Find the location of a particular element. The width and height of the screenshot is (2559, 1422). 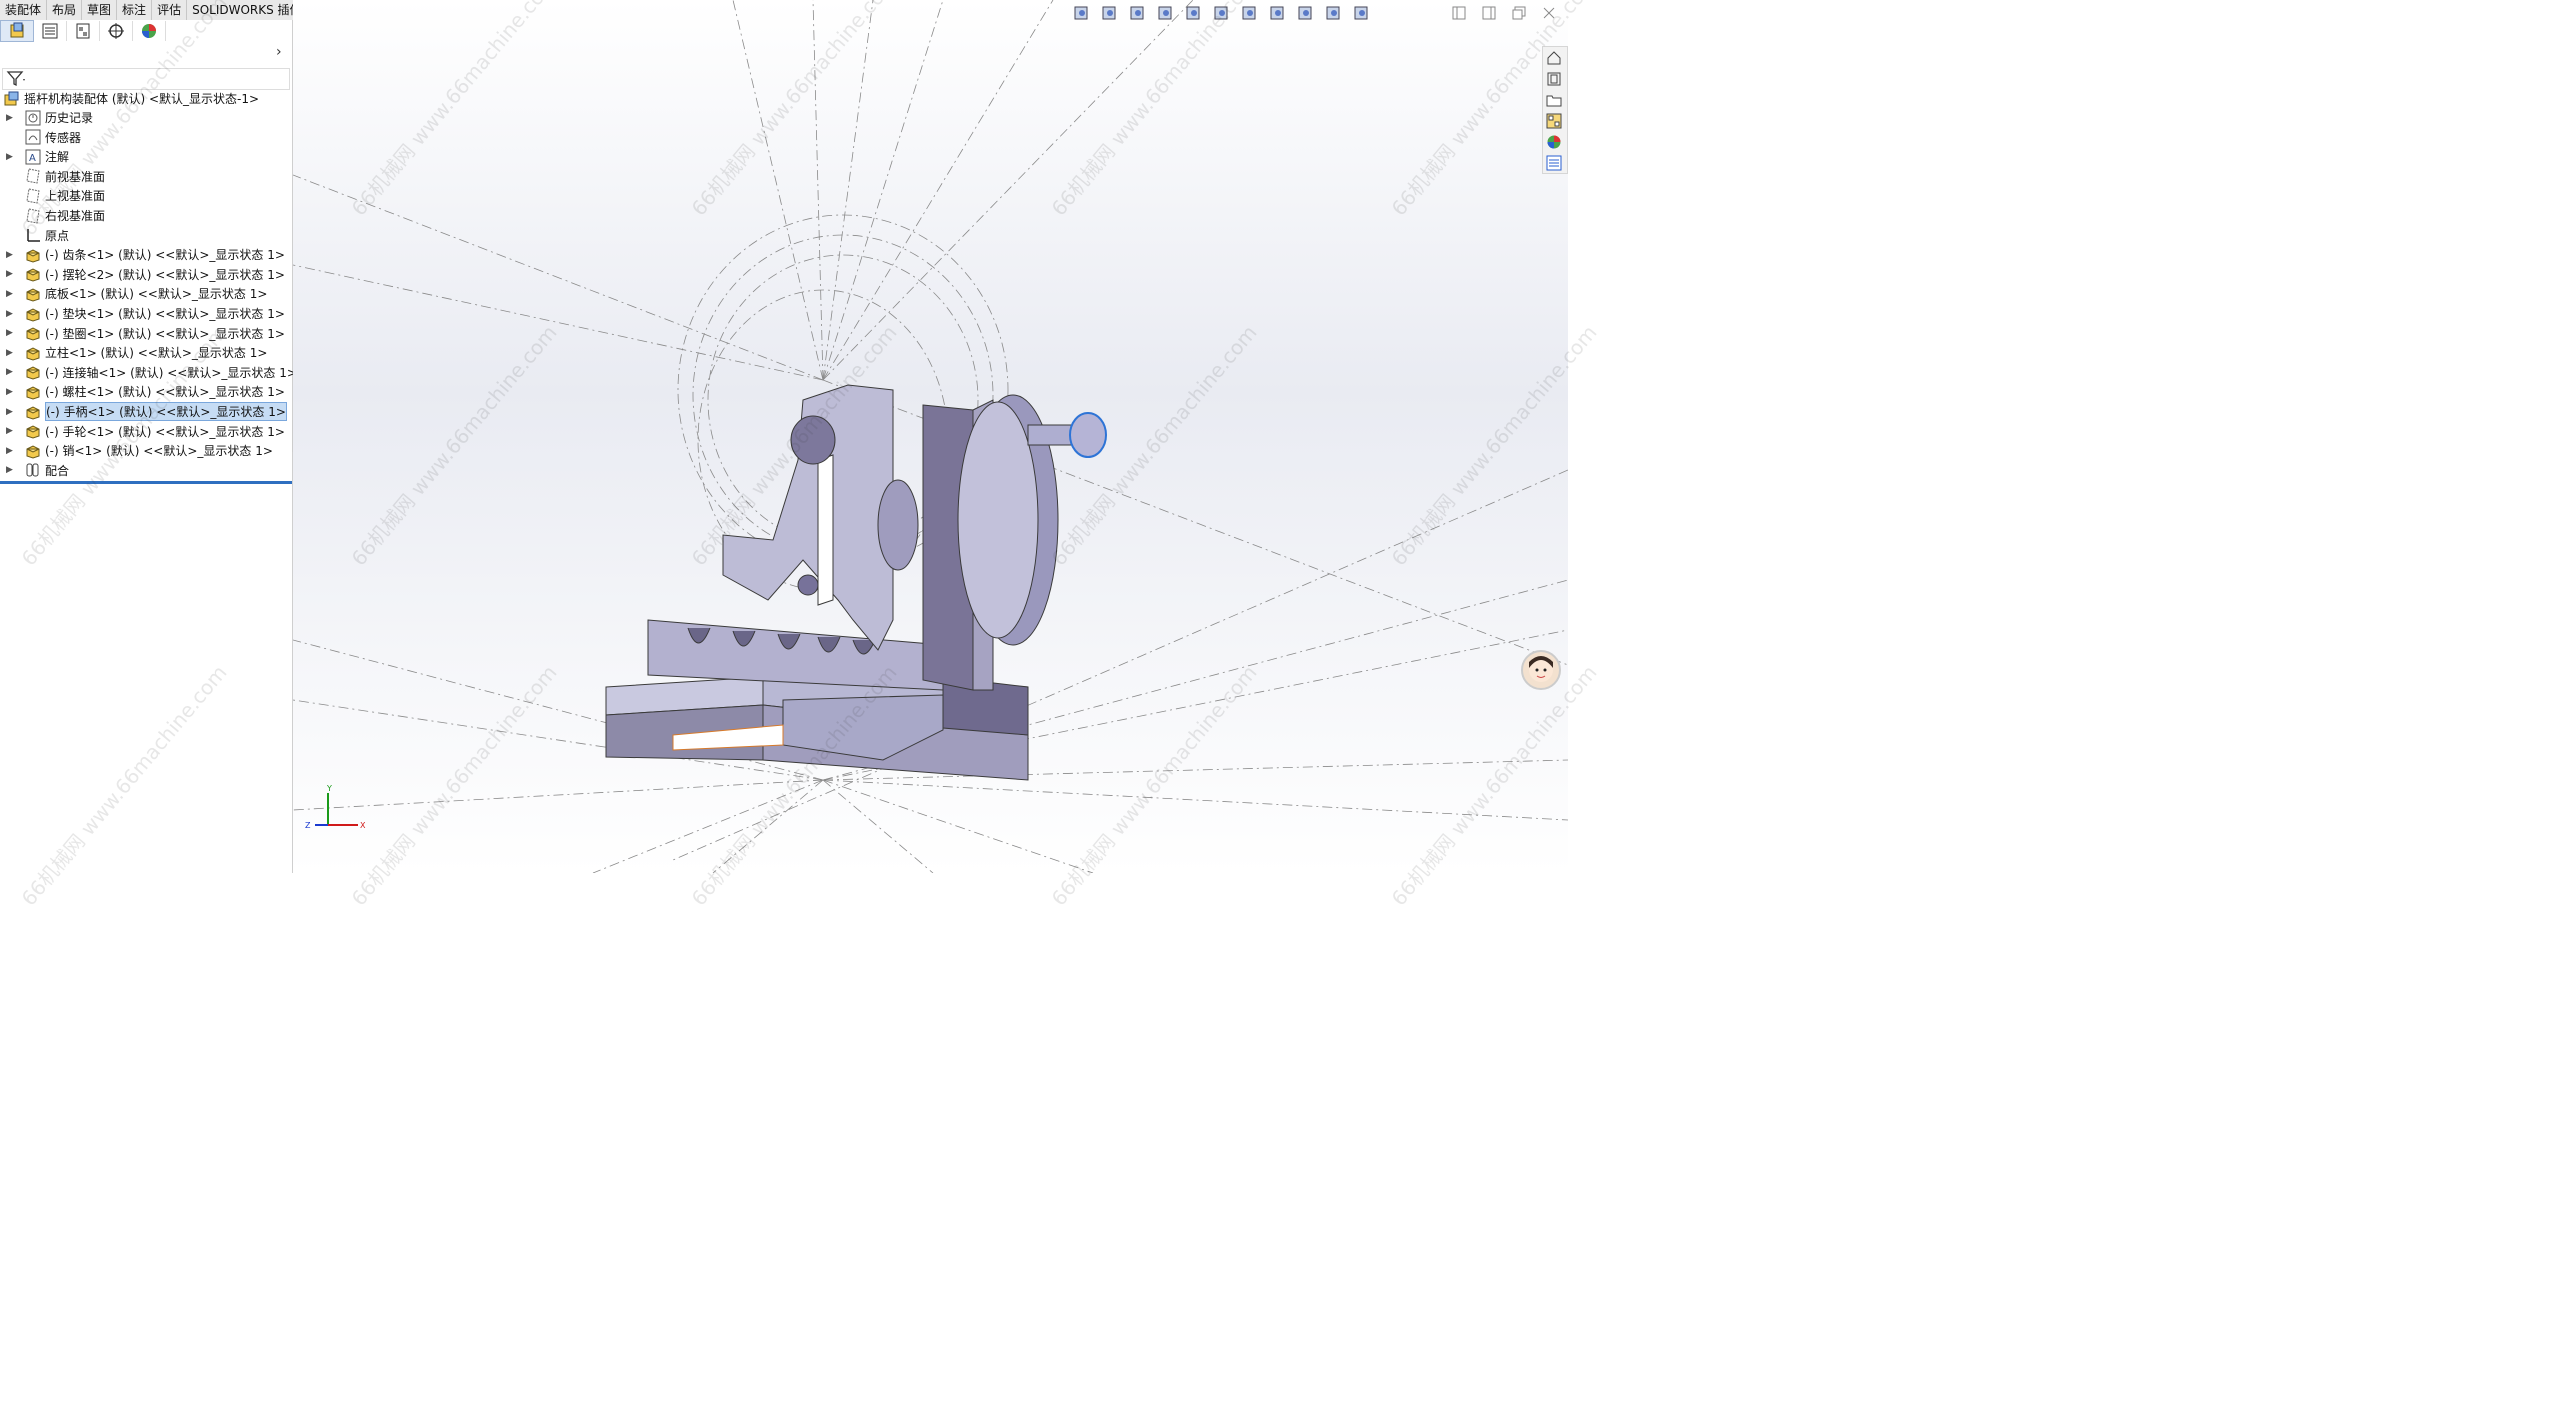

root-assembly-icon is located at coordinates (11, 98).